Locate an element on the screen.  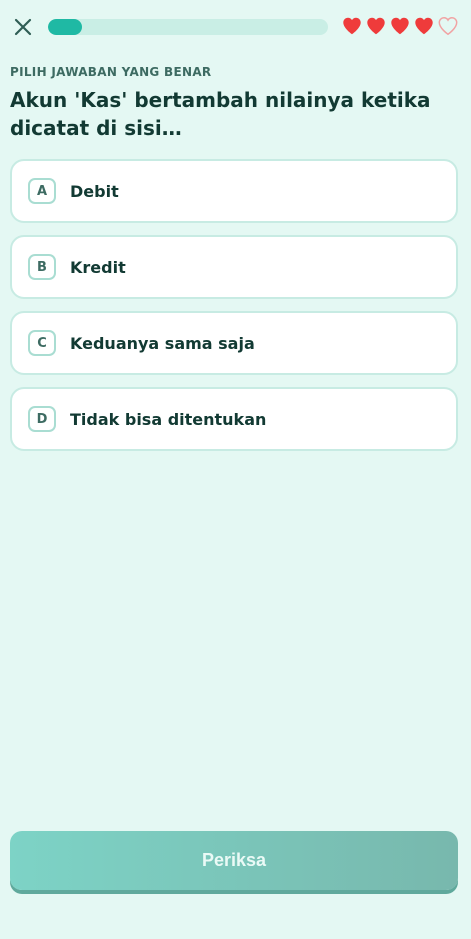
heart-empty-icon is located at coordinates (448, 26).